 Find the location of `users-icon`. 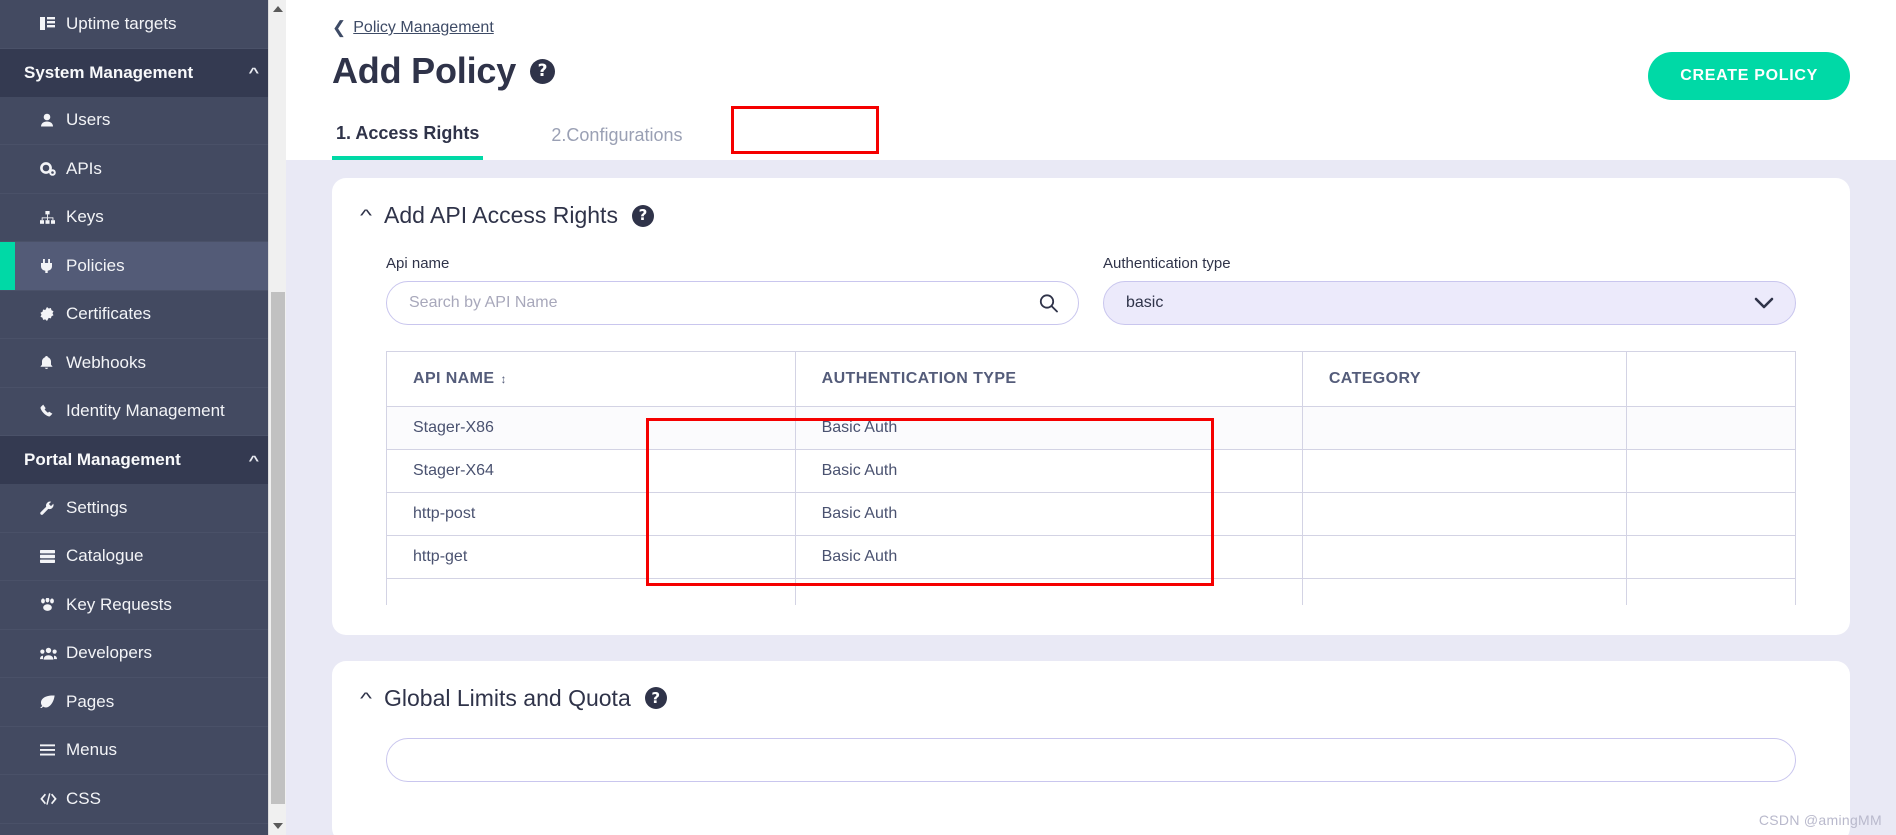

users-icon is located at coordinates (53, 653).